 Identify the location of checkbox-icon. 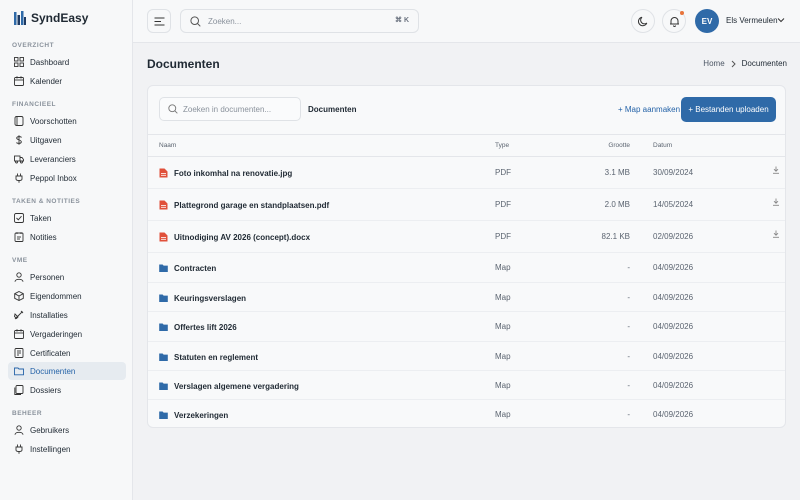
(19, 218).